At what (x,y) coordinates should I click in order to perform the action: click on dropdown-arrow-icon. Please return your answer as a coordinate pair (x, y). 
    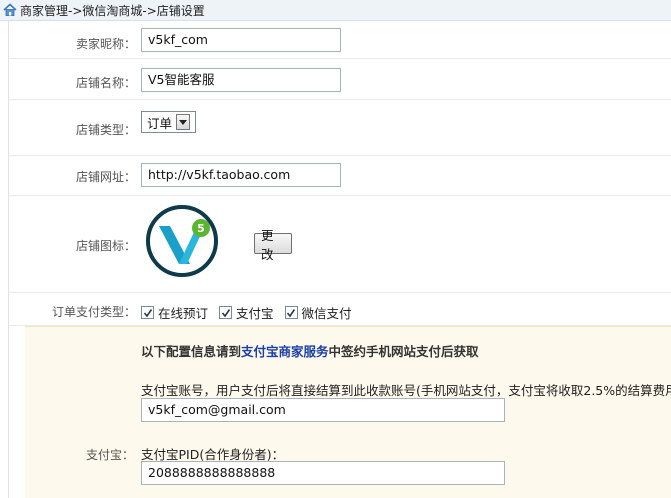
    Looking at the image, I should click on (183, 122).